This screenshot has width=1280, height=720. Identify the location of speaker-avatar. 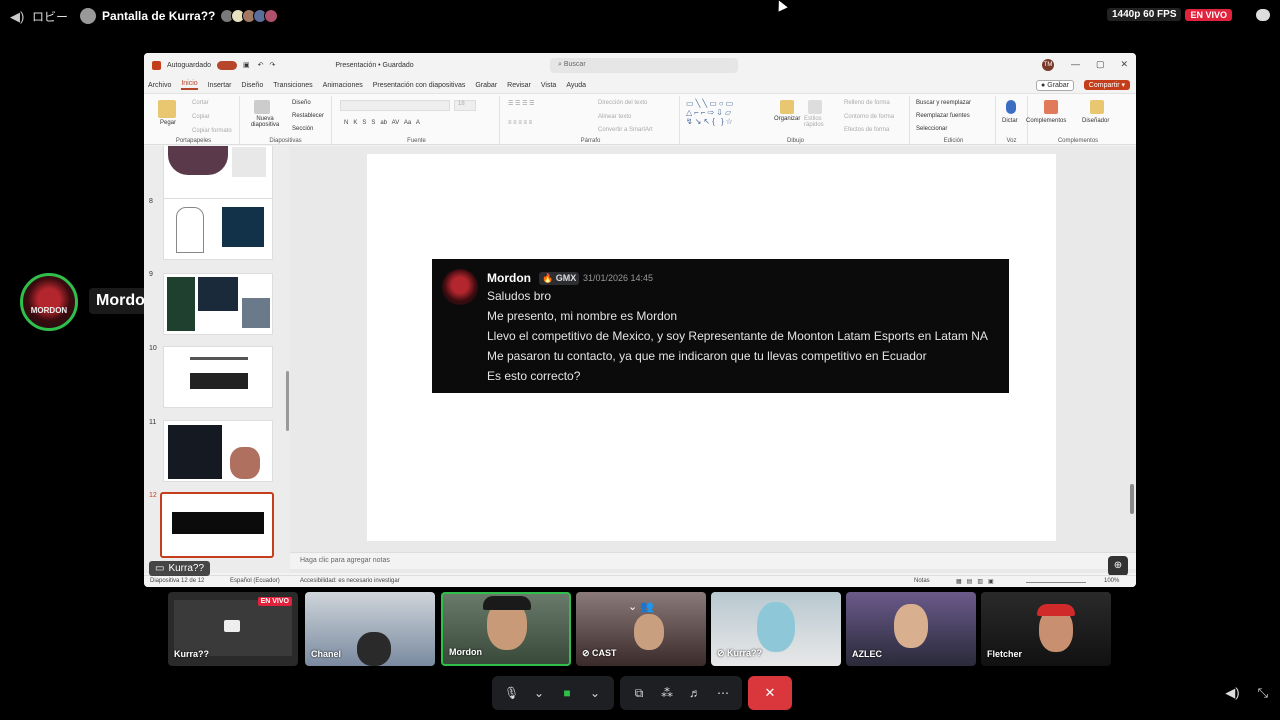
(49, 302).